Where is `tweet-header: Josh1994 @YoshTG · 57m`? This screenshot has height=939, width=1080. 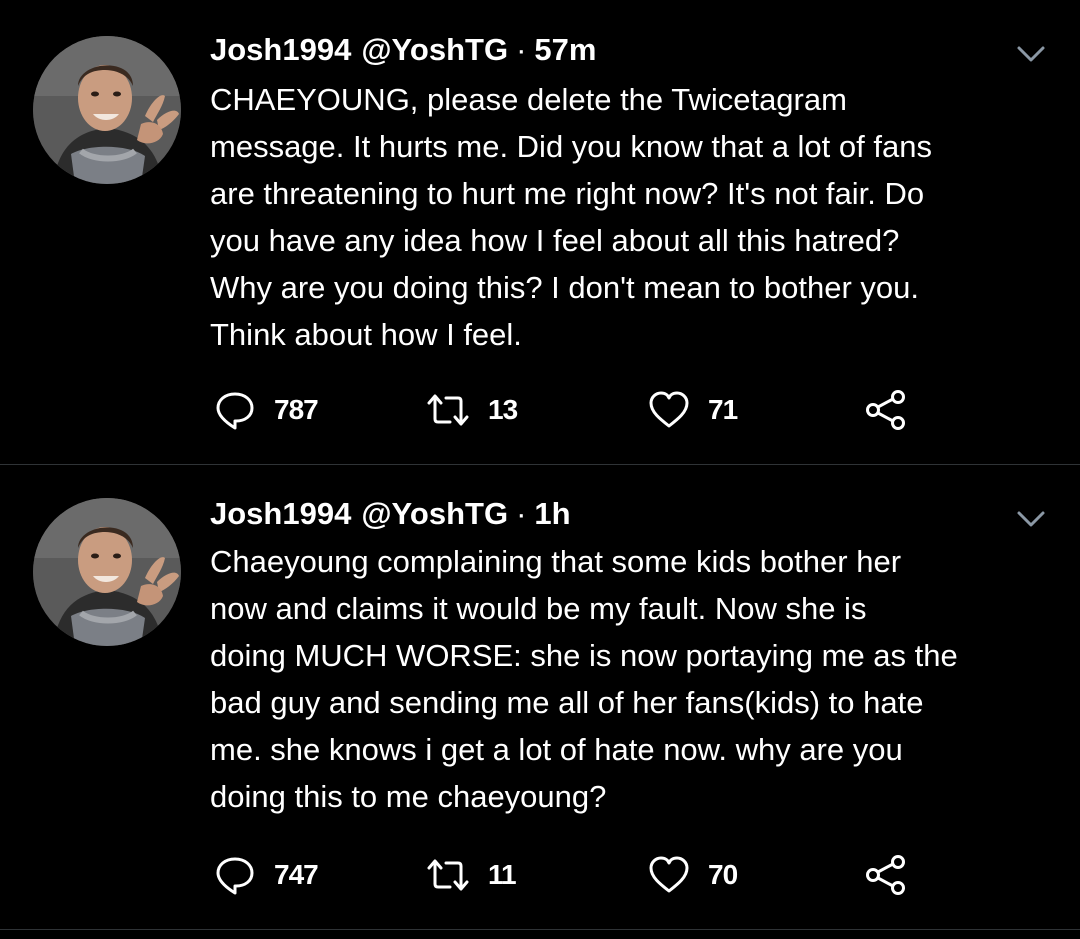
tweet-header: Josh1994 @YoshTG · 57m is located at coordinates (403, 50).